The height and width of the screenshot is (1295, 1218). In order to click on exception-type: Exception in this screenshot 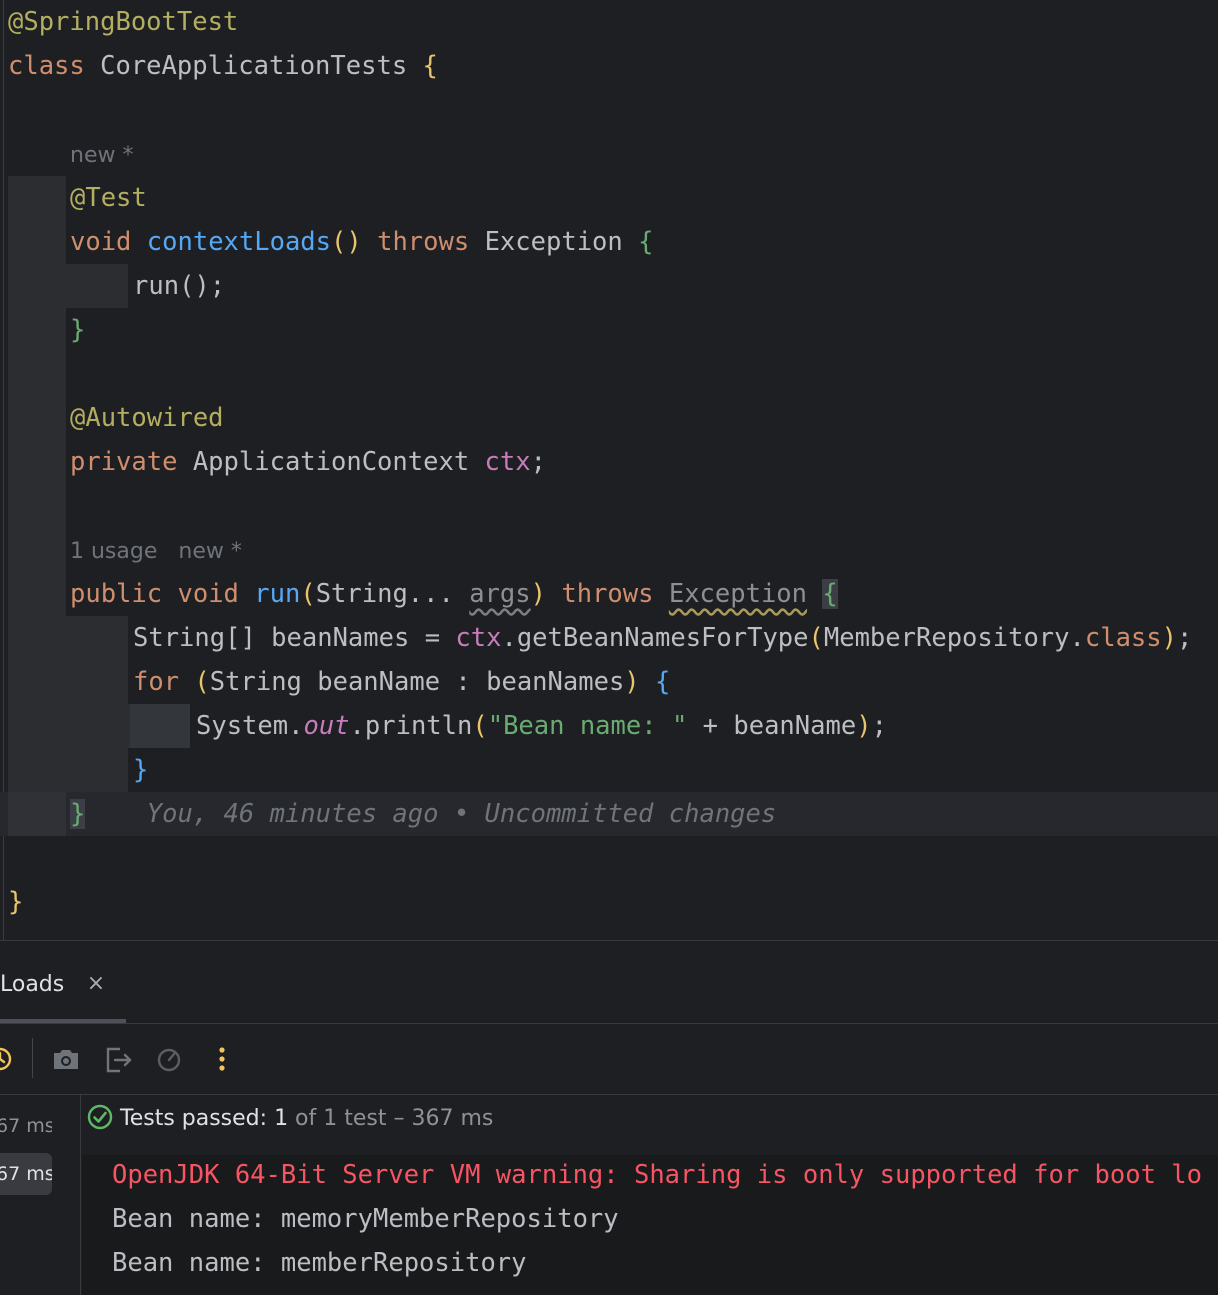, I will do `click(553, 242)`.